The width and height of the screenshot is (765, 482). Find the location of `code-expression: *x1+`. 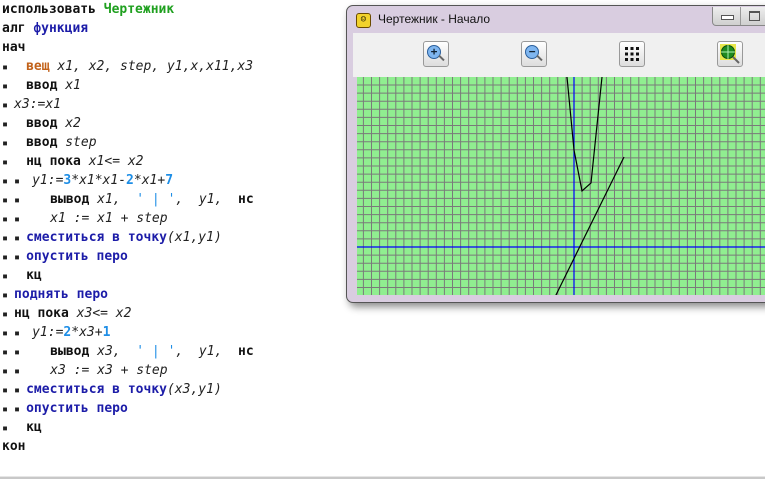

code-expression: *x1+ is located at coordinates (149, 180).